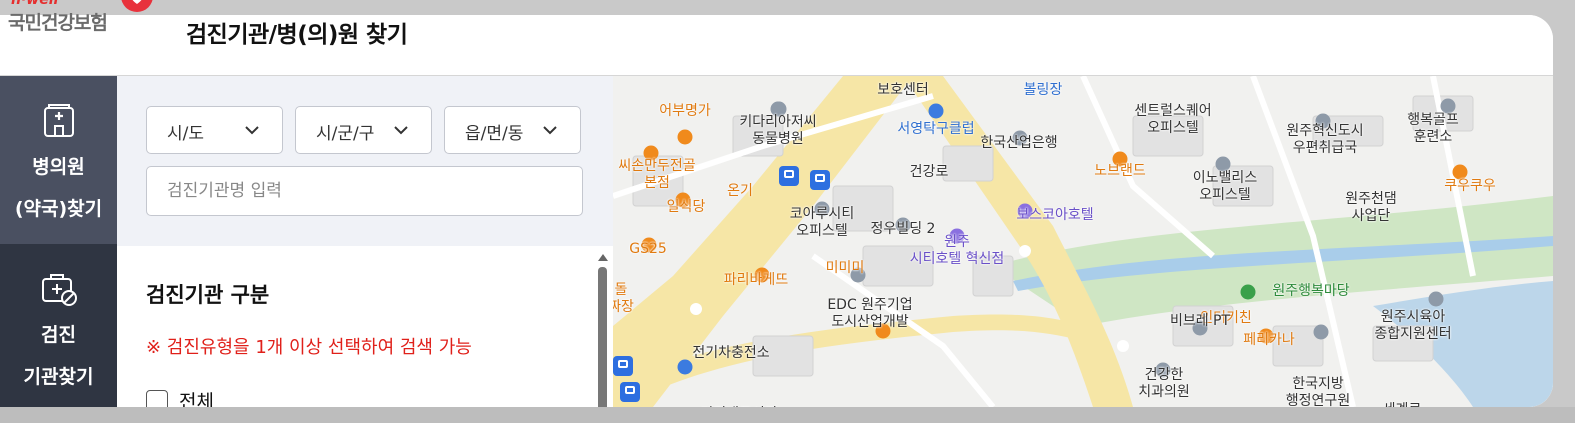  Describe the element at coordinates (309, 347) in the screenshot. I see `selection-notice: ※ 검진유형을 1개 이상 선택하여 검색 가능` at that location.